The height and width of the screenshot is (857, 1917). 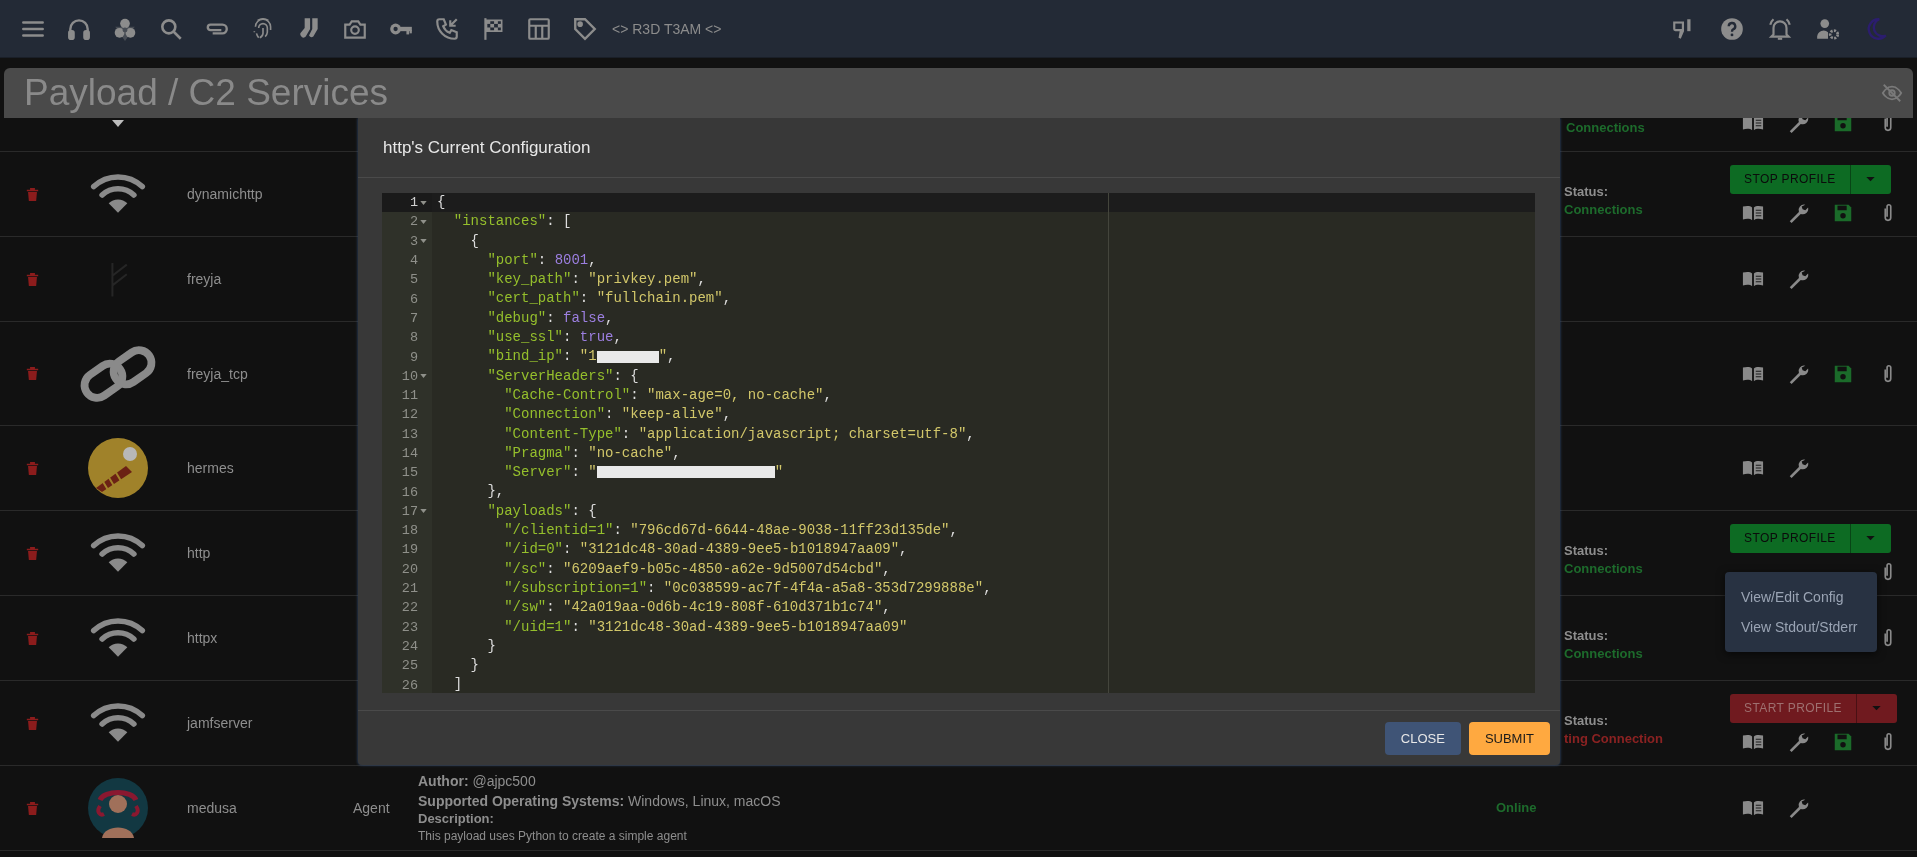 I want to click on code-line: "/clientid=1": "796cd67d-6644-48ae-9038-11ff23d135de",, so click(x=730, y=530).